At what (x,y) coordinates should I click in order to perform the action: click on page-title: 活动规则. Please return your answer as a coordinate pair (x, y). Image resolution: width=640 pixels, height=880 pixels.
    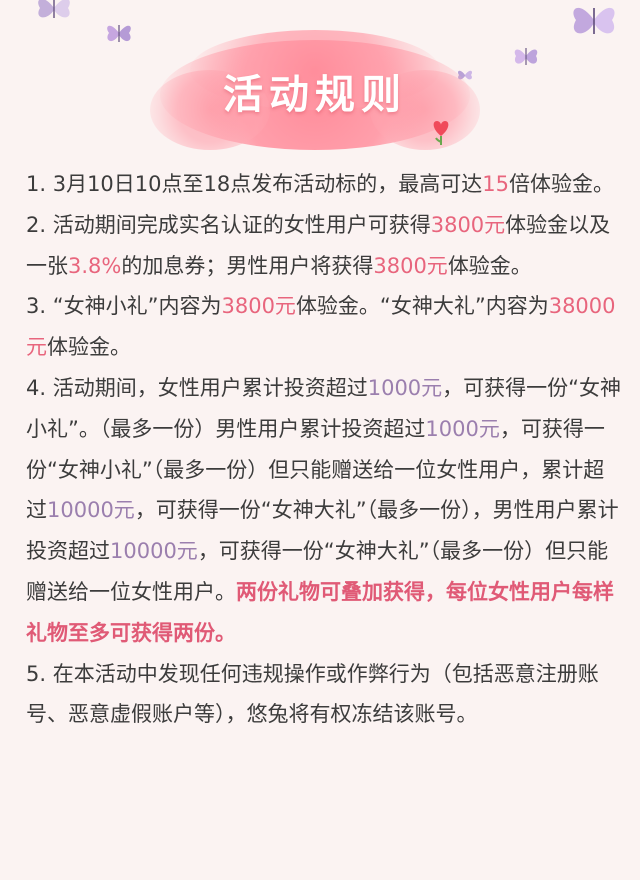
    Looking at the image, I should click on (315, 95).